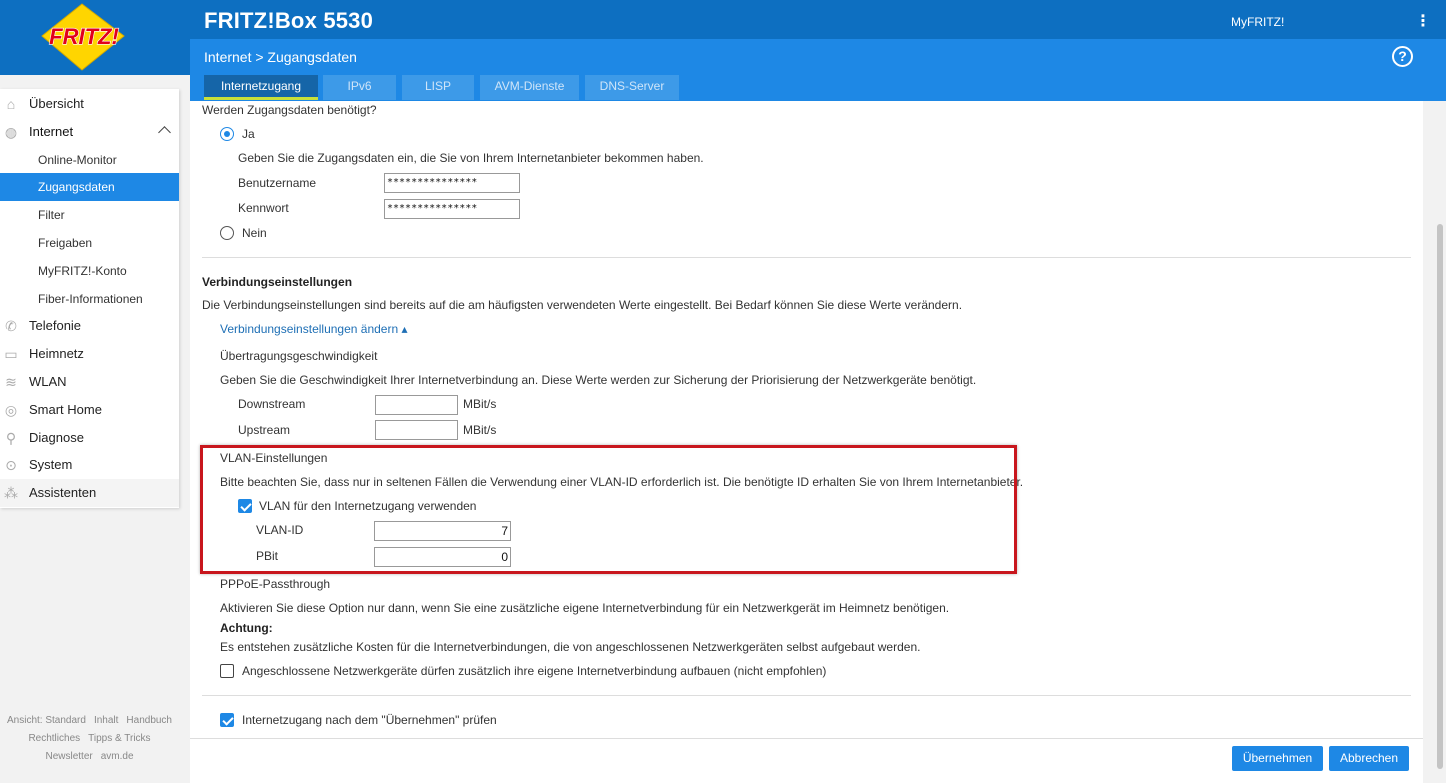 This screenshot has width=1446, height=783. What do you see at coordinates (56, 353) in the screenshot?
I see `sidebar-item-label: Heimnetz` at bounding box center [56, 353].